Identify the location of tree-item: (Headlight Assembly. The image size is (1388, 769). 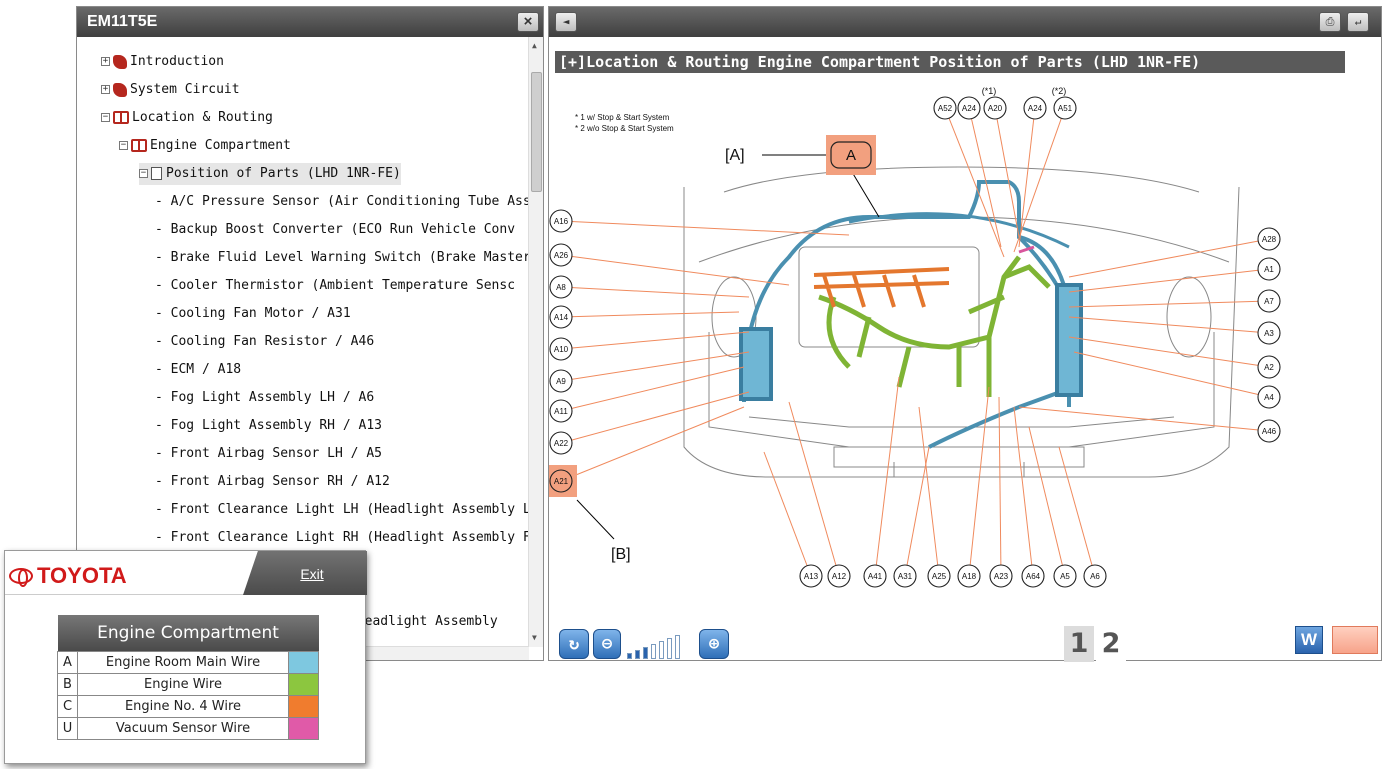
(423, 622).